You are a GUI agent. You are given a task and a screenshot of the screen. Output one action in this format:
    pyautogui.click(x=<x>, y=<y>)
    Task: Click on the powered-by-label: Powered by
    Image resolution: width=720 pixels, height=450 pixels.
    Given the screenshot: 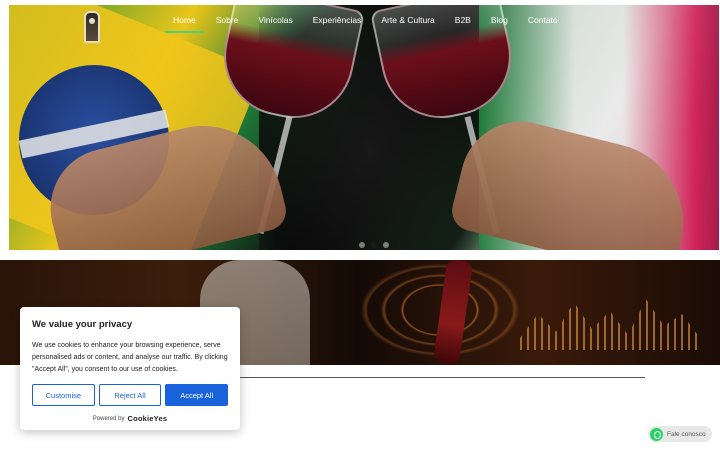 What is the action you would take?
    pyautogui.click(x=108, y=418)
    